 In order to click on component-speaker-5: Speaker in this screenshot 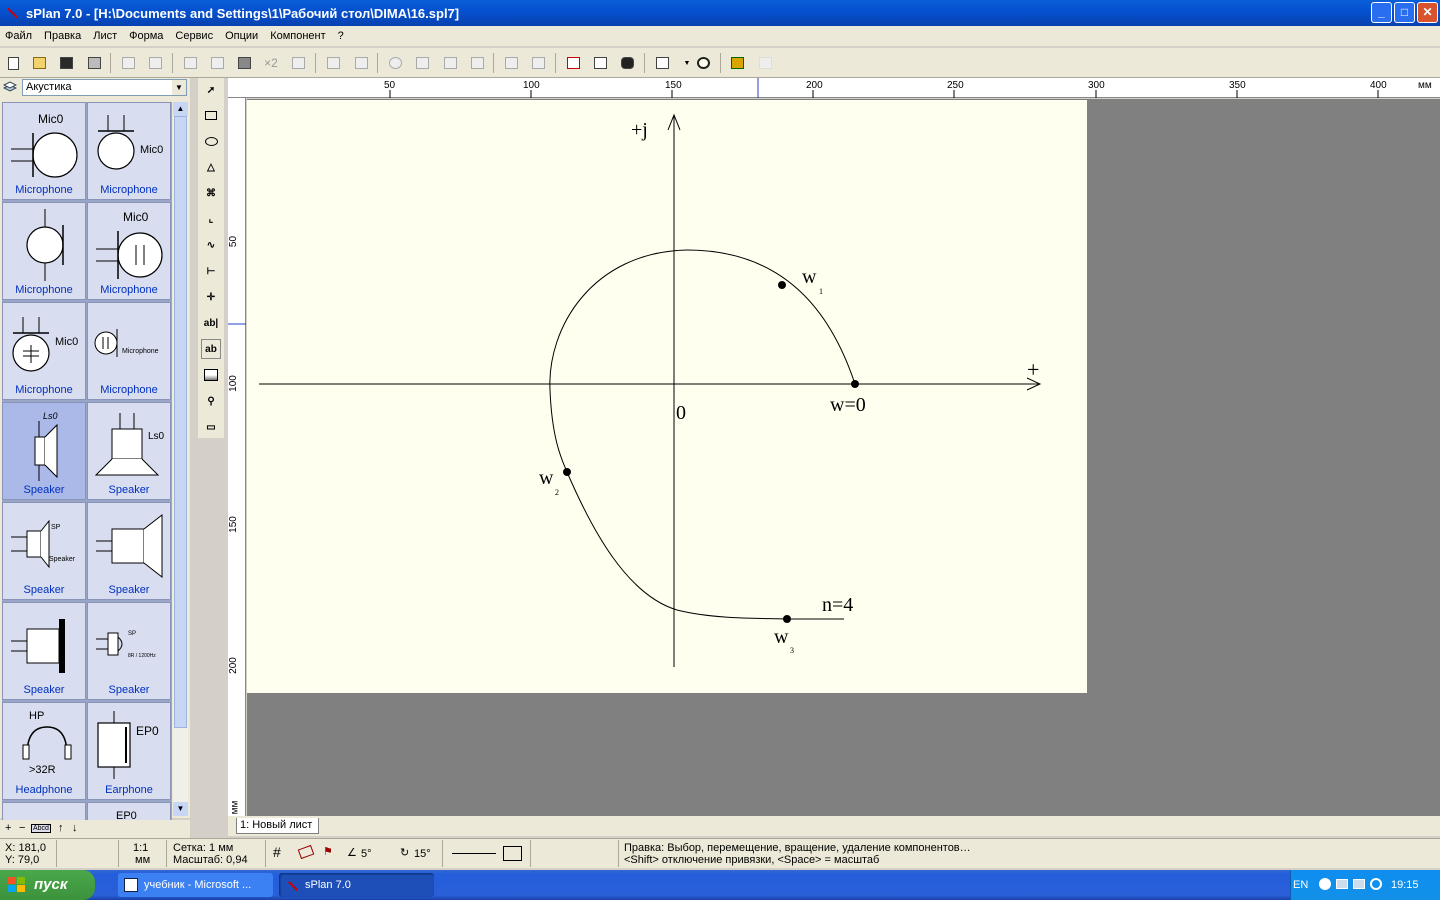, I will do `click(44, 651)`.